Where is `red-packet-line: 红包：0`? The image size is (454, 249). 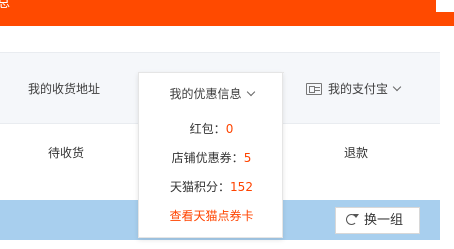
red-packet-line: 红包：0 is located at coordinates (211, 128).